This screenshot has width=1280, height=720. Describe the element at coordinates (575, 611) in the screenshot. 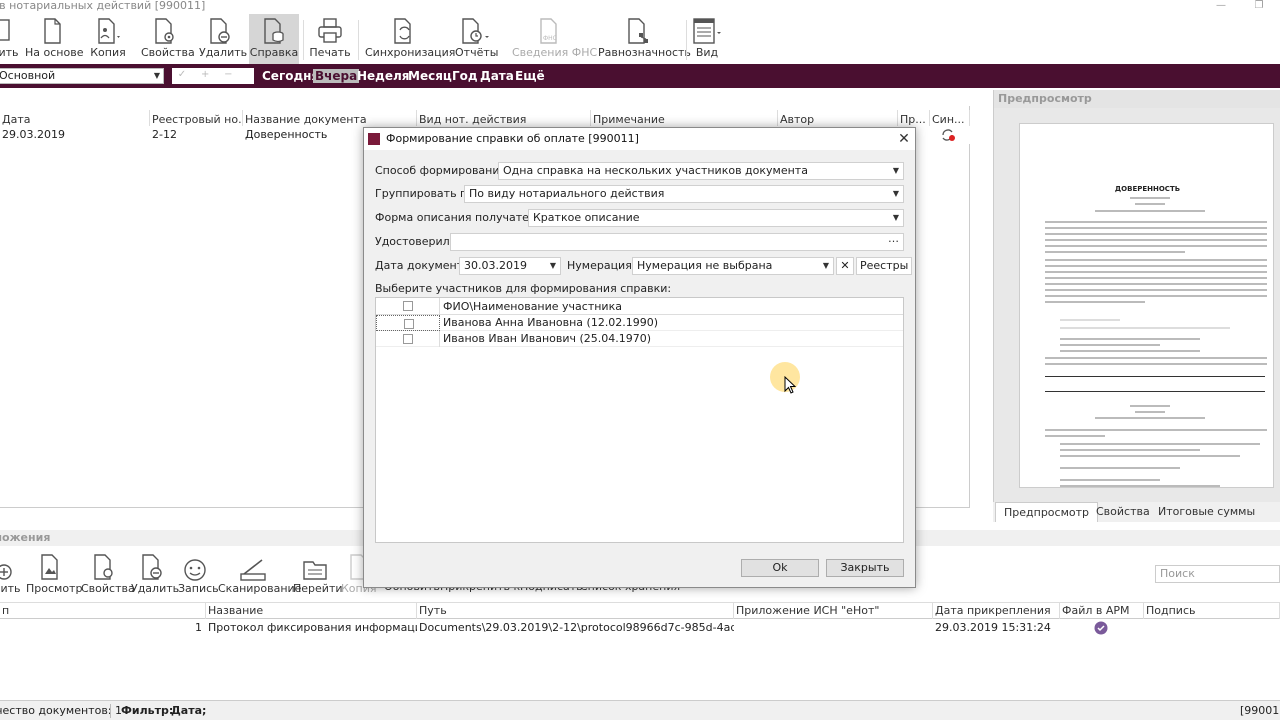

I see `column-path: Путь` at that location.